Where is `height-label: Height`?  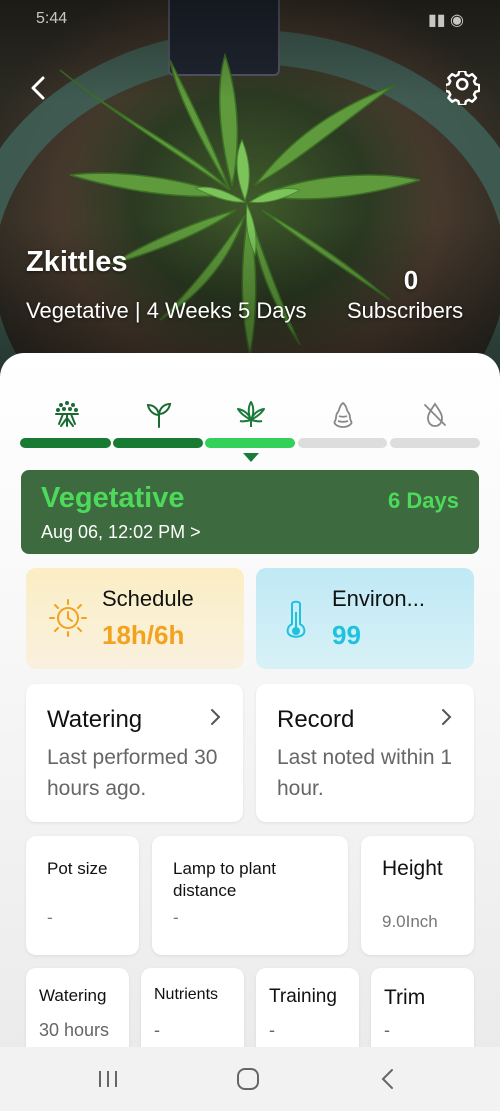 height-label: Height is located at coordinates (412, 868).